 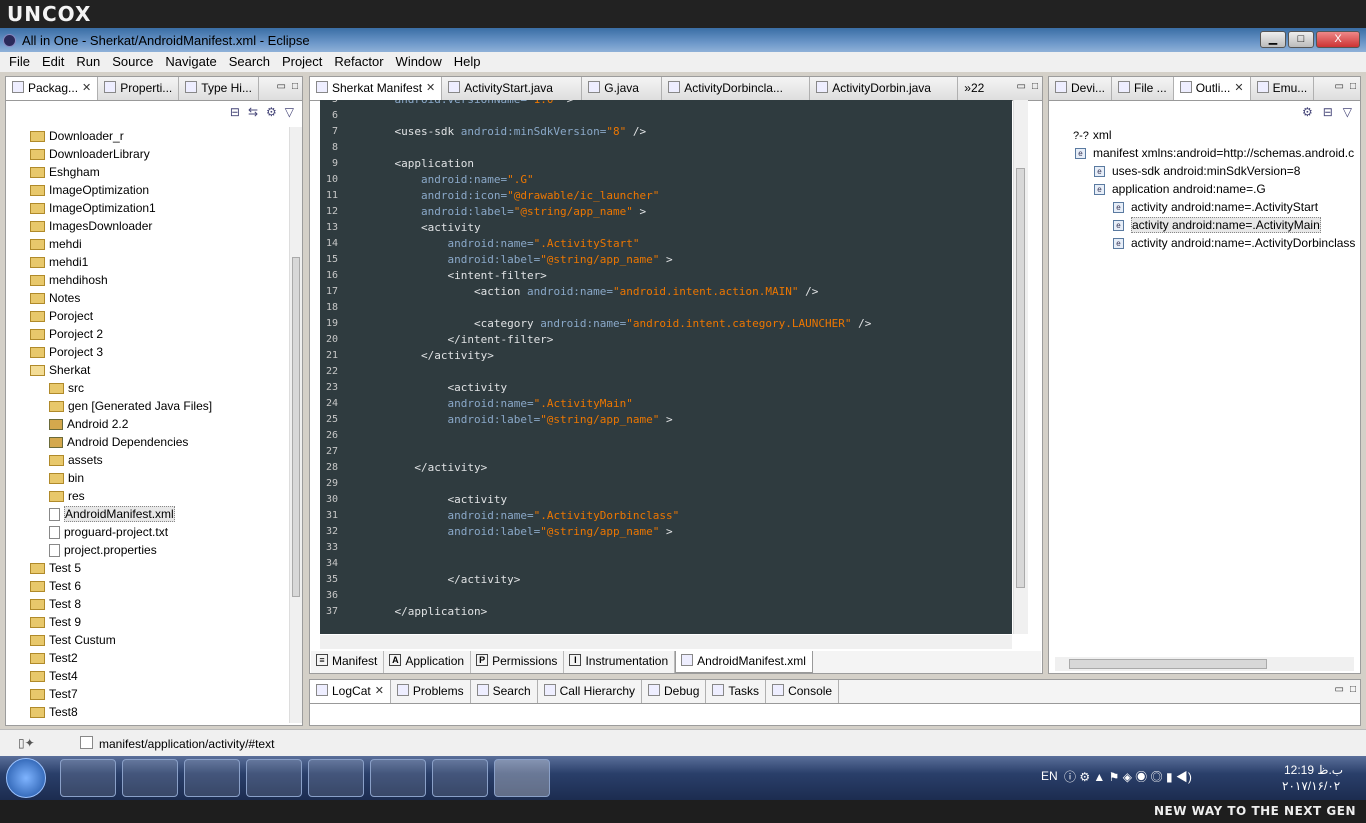 What do you see at coordinates (53, 63) in the screenshot?
I see `menu-edit: Edit` at bounding box center [53, 63].